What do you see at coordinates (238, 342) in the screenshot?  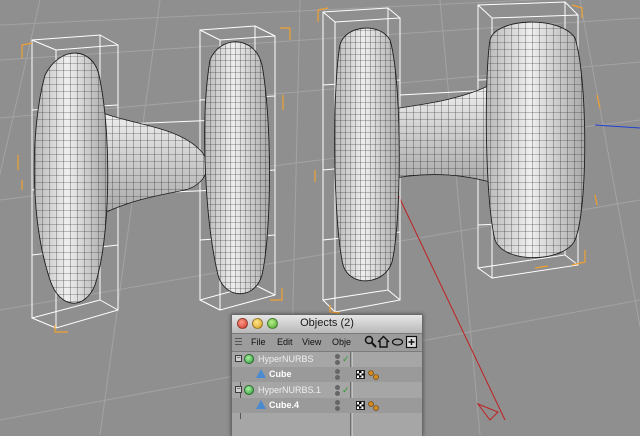 I see `drag-grip-icon` at bounding box center [238, 342].